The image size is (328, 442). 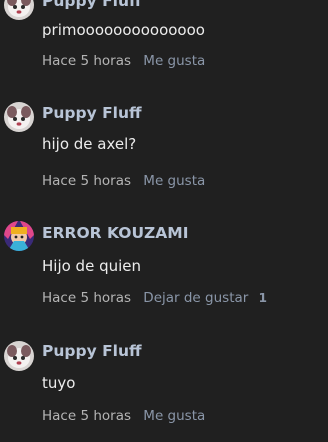 What do you see at coordinates (59, 383) in the screenshot?
I see `comment-text: tuyo` at bounding box center [59, 383].